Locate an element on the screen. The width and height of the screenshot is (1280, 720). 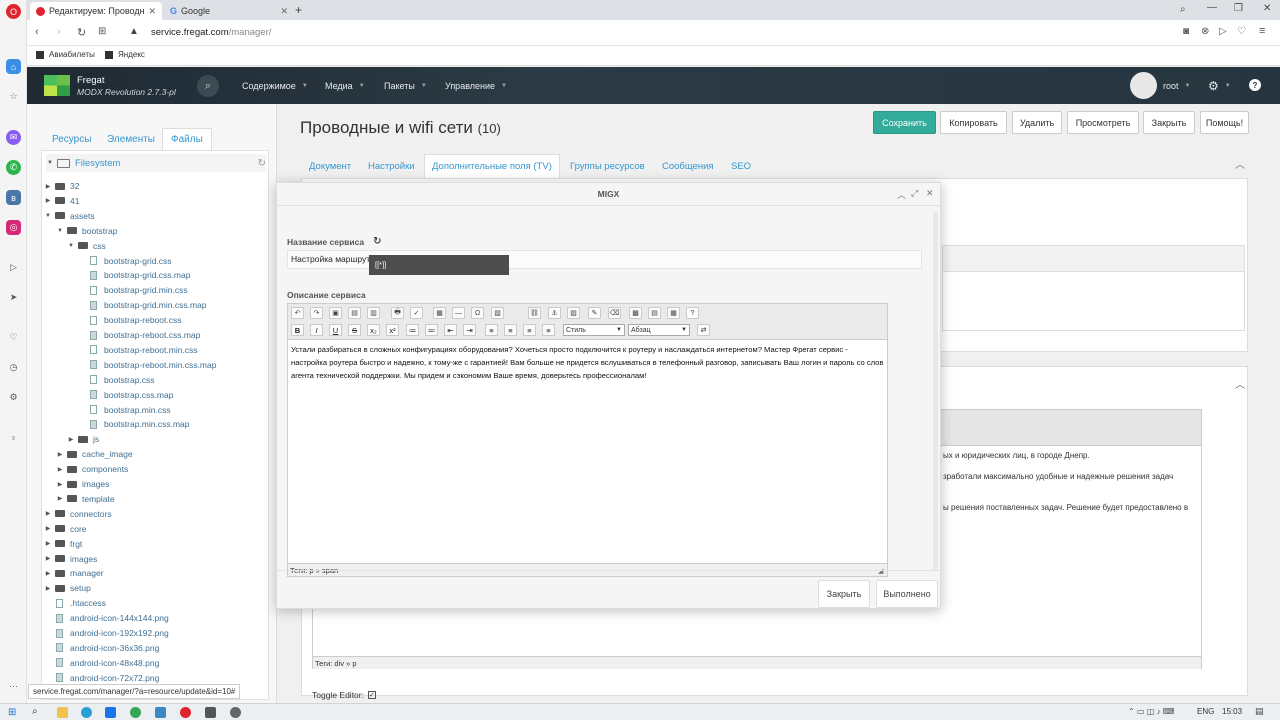
telegram-icon is located at coordinates (86, 712).